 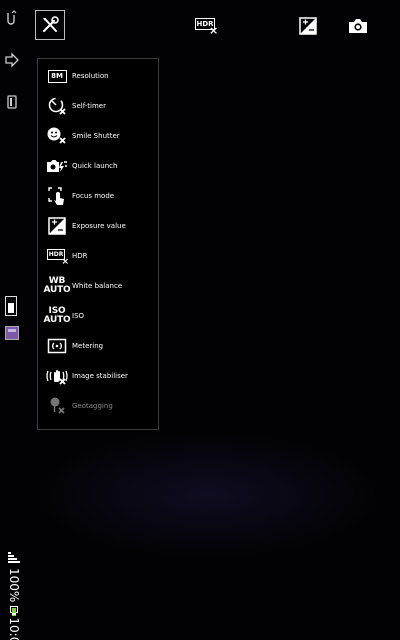 I want to click on focus-mode-icon, so click(x=57, y=196).